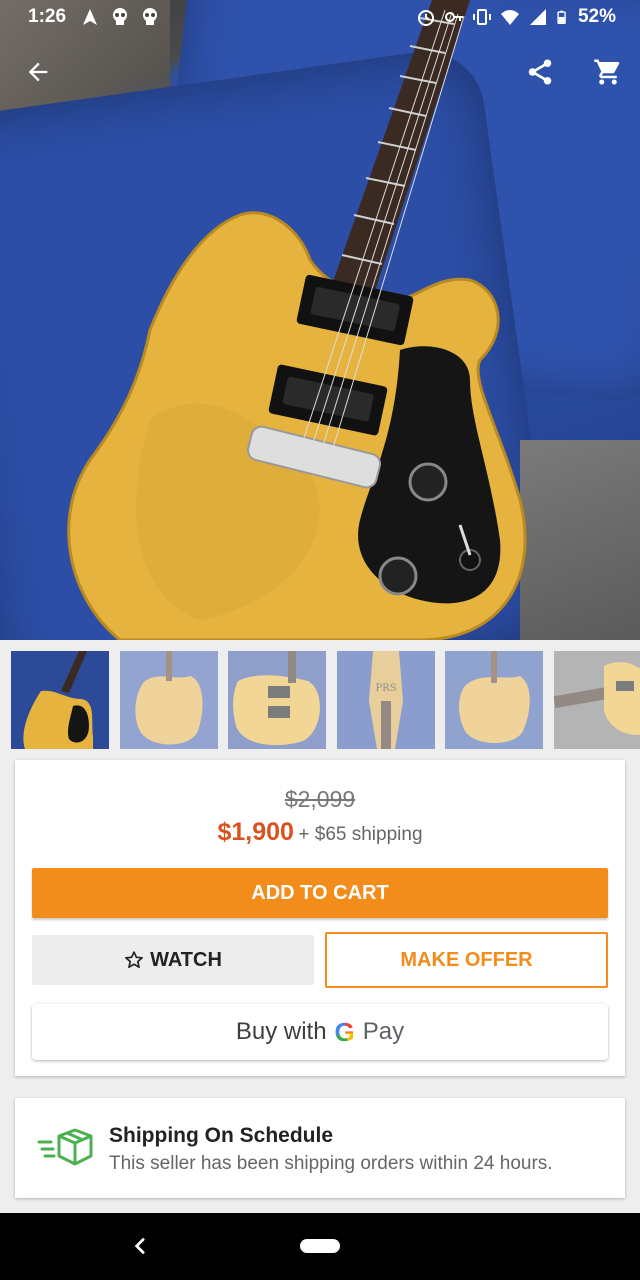 This screenshot has height=1280, width=640. What do you see at coordinates (134, 959) in the screenshot?
I see `star-outline-icon` at bounding box center [134, 959].